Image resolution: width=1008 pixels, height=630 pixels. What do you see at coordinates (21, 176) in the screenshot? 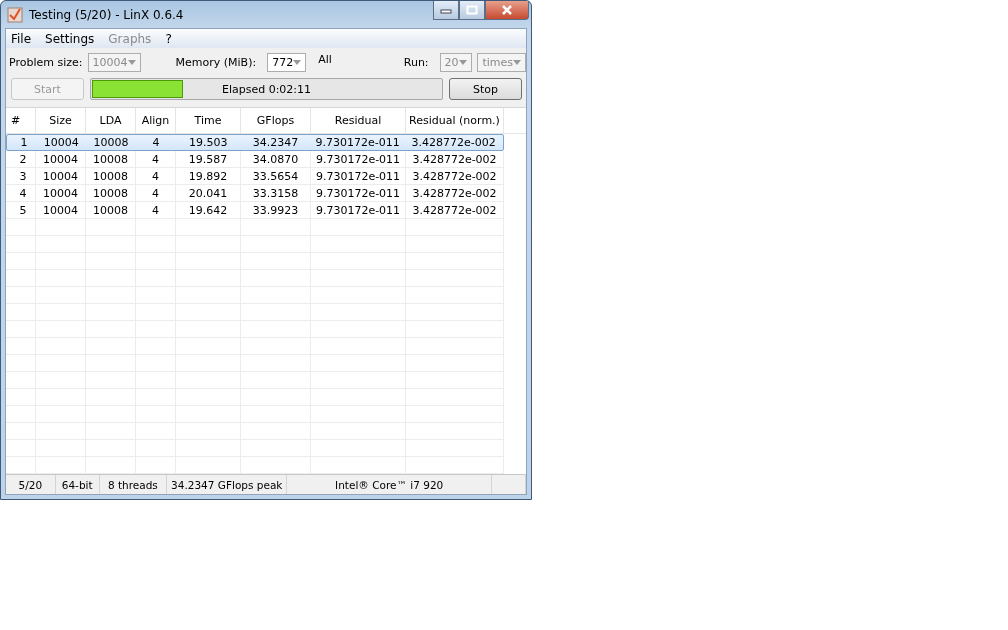
I see `table-cell: 3` at bounding box center [21, 176].